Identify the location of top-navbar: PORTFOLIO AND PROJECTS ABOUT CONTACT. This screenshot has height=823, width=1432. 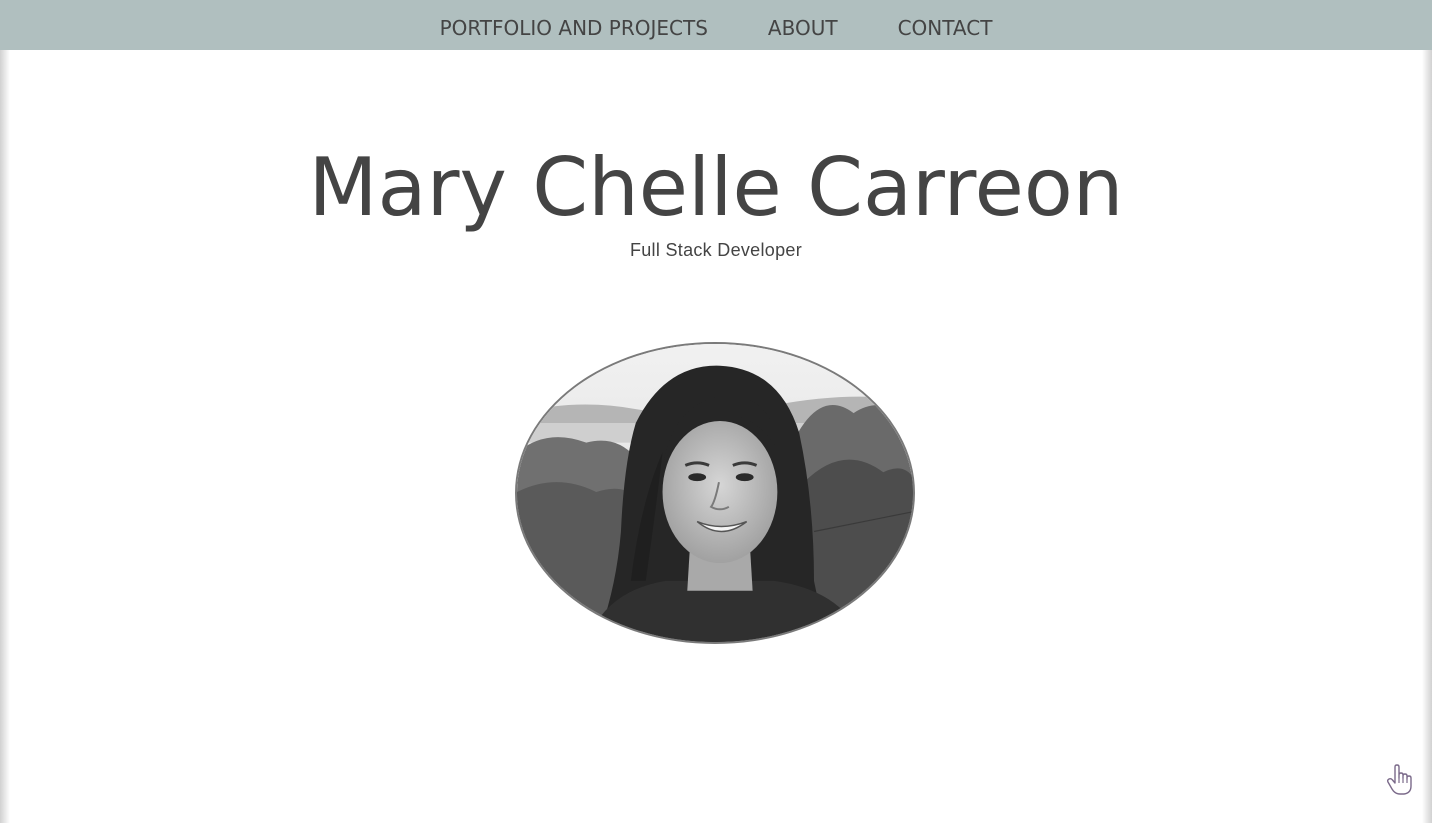
(716, 25).